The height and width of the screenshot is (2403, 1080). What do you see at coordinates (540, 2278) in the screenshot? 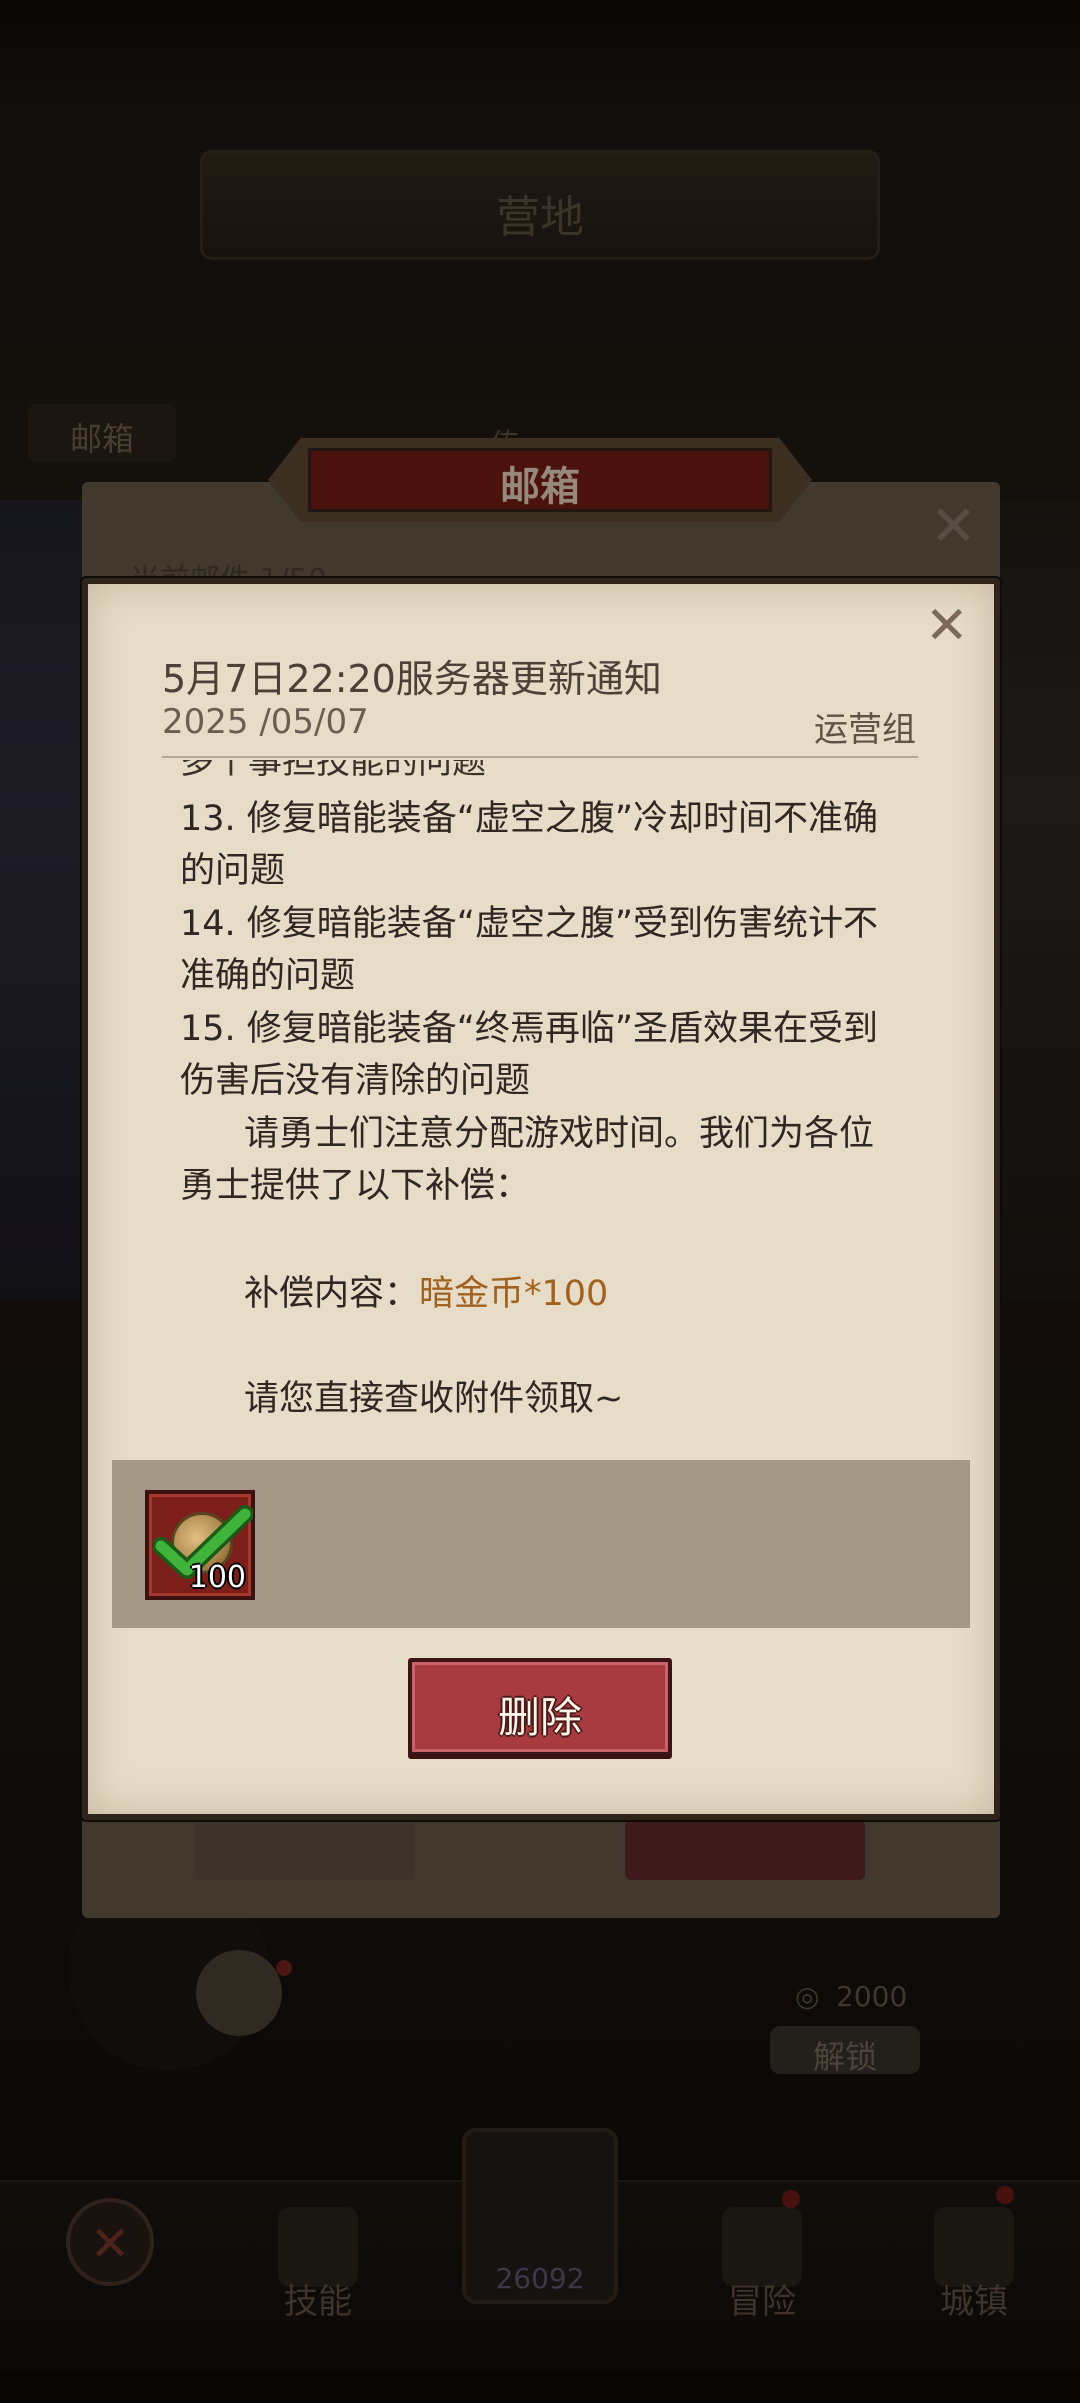
I see `gem-count: 26092` at bounding box center [540, 2278].